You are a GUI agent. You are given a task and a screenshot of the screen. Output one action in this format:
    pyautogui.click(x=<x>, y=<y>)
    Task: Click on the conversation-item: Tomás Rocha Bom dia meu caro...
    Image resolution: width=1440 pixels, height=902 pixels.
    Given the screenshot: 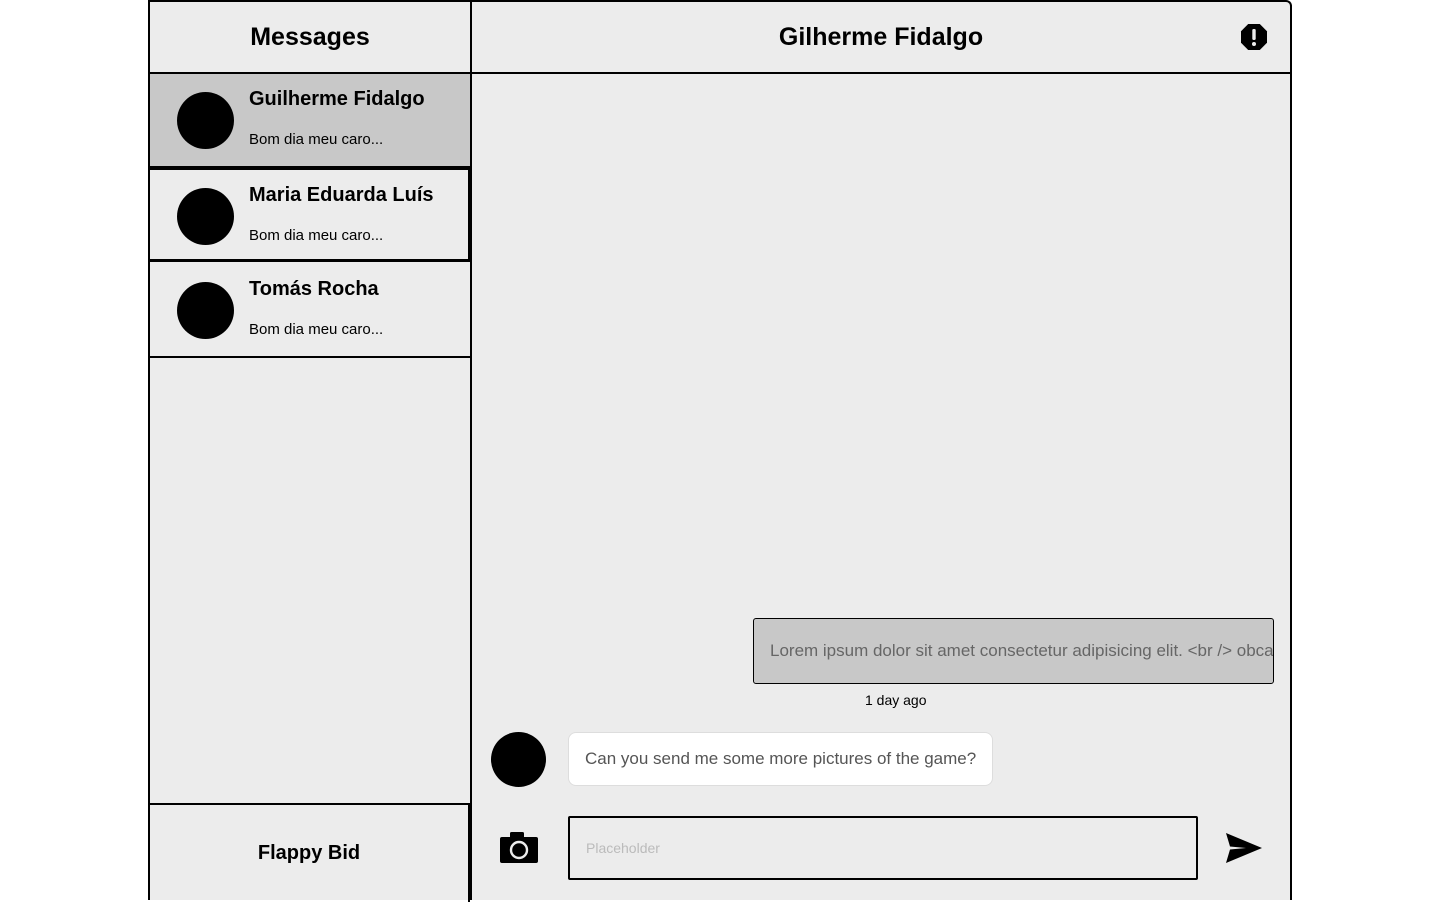 What is the action you would take?
    pyautogui.click(x=310, y=311)
    